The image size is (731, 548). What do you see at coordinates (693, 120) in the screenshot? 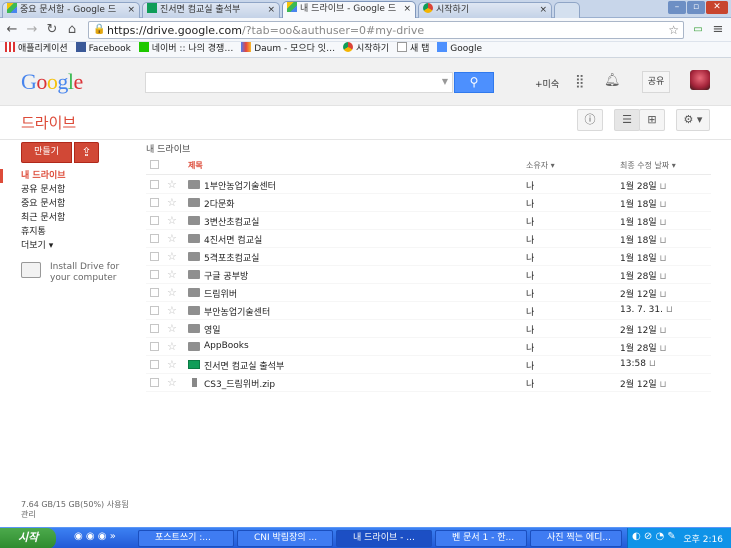
I see `settings-gear-icon: ⚙ ▾` at bounding box center [693, 120].